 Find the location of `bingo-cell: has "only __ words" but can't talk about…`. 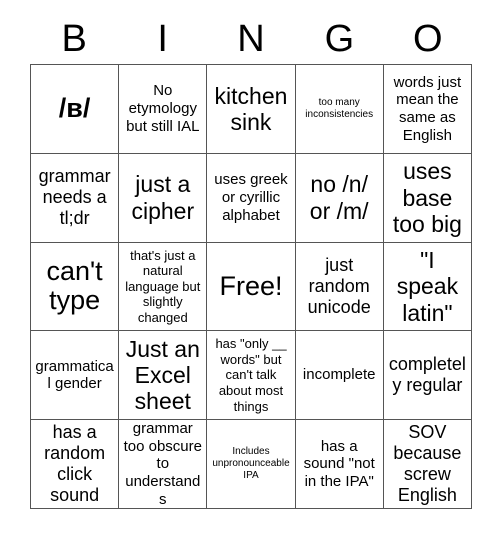

bingo-cell: has "only __ words" but can't talk about… is located at coordinates (251, 376).